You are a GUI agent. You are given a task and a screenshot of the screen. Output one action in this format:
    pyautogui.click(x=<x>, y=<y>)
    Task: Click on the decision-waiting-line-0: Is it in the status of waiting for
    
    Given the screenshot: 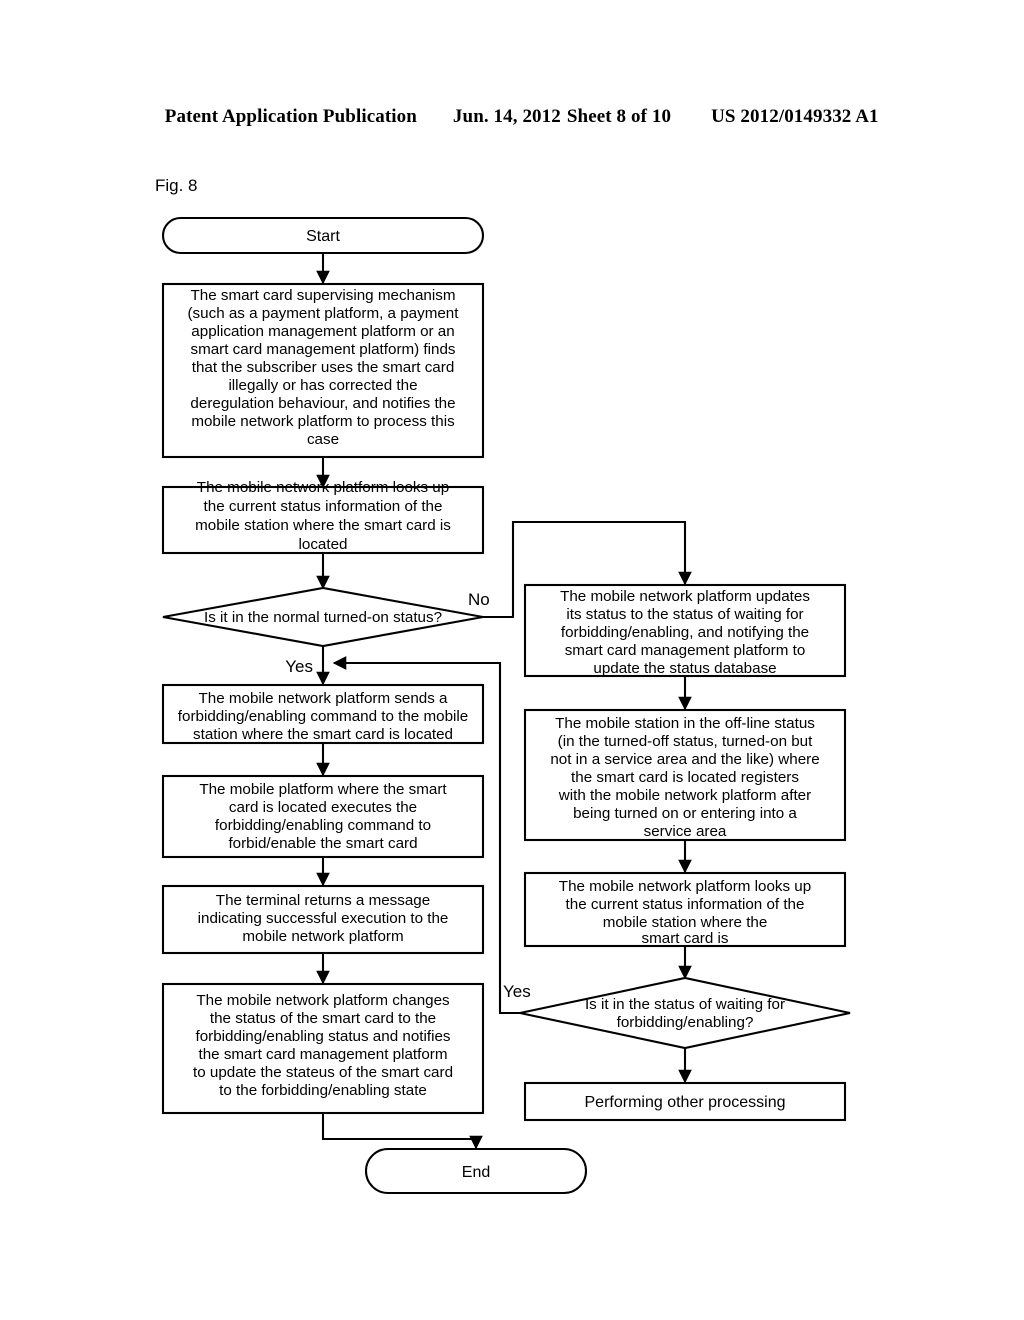 What is the action you would take?
    pyautogui.click(x=685, y=1004)
    